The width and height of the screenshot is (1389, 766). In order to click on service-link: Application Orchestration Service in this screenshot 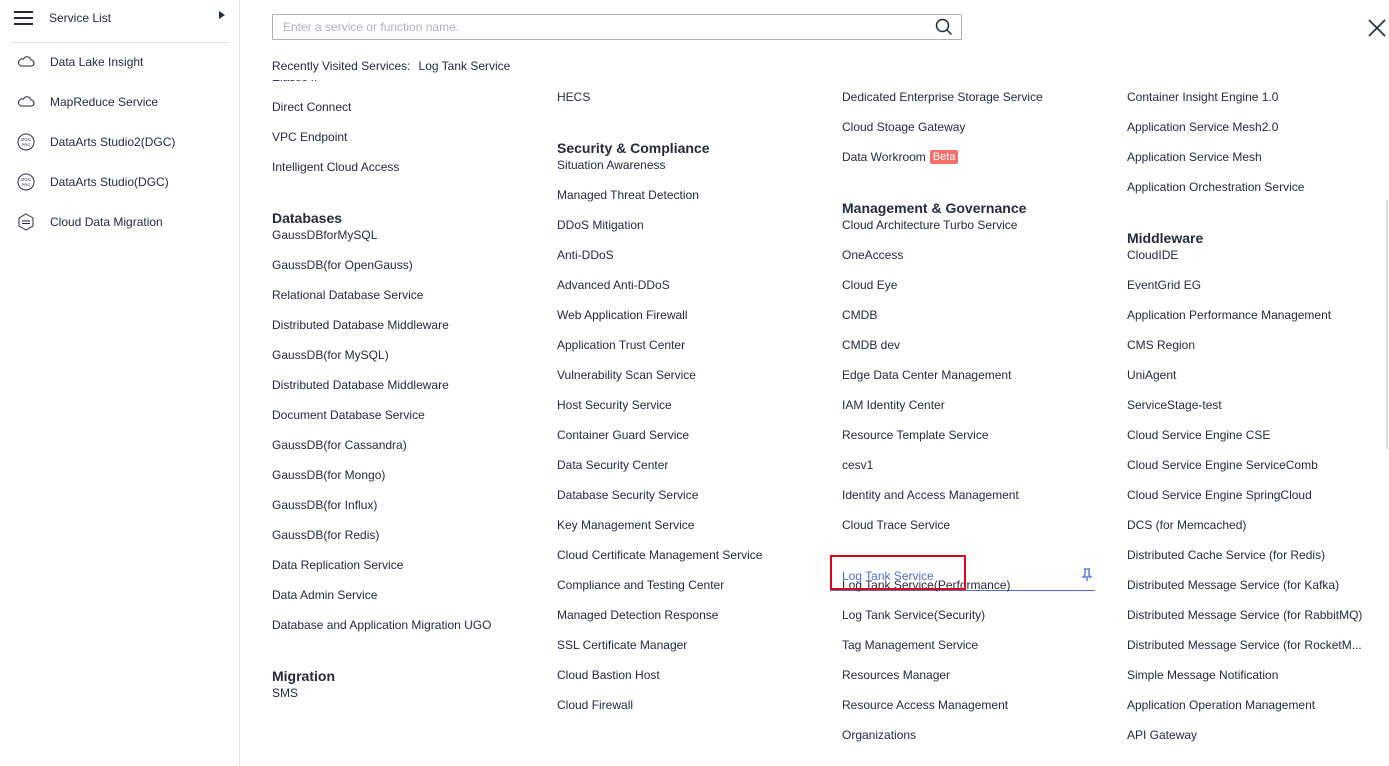, I will do `click(1215, 187)`.